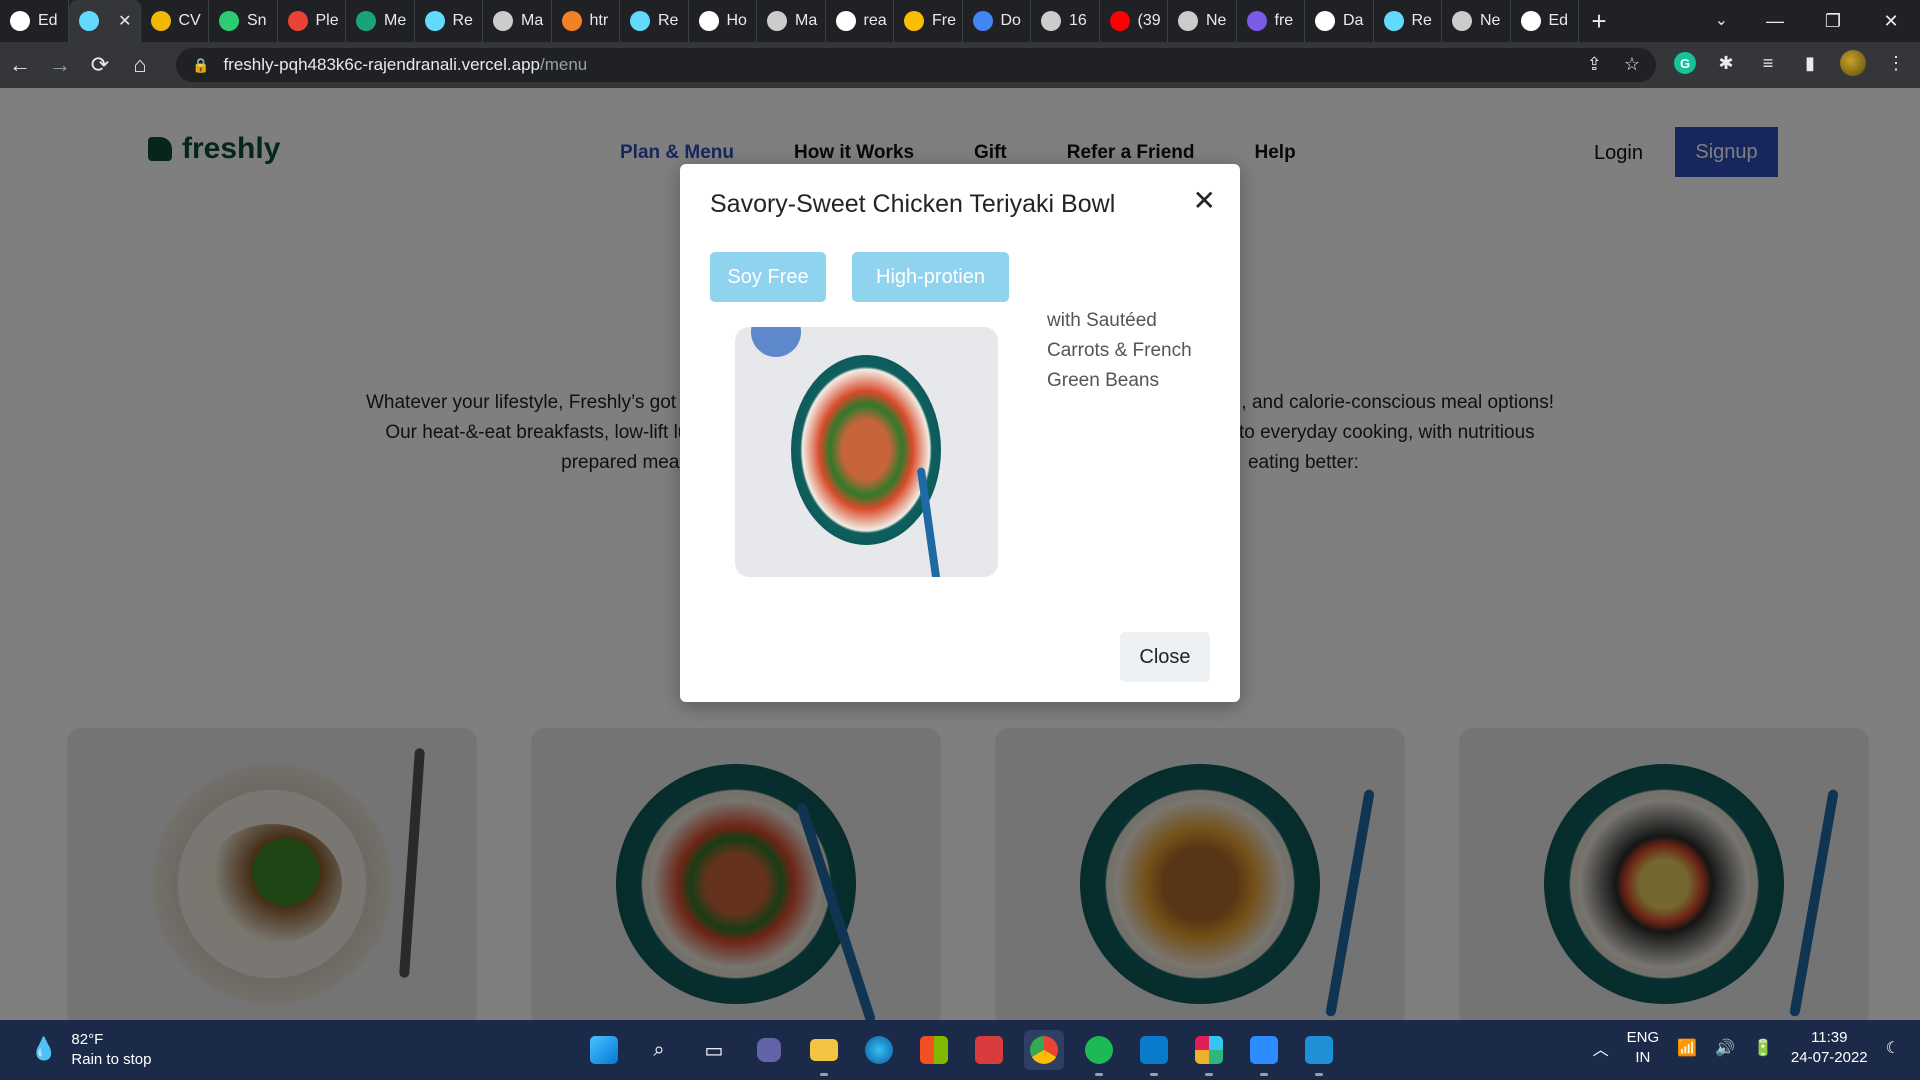 This screenshot has width=1920, height=1080. Describe the element at coordinates (736, 20) in the screenshot. I see `browser-tab-label: Ho` at that location.